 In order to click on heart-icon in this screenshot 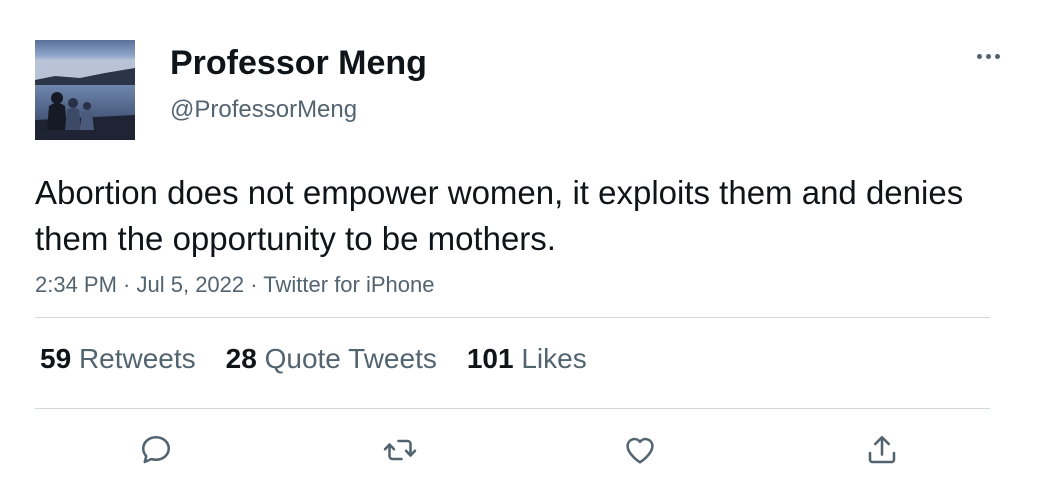, I will do `click(640, 450)`.